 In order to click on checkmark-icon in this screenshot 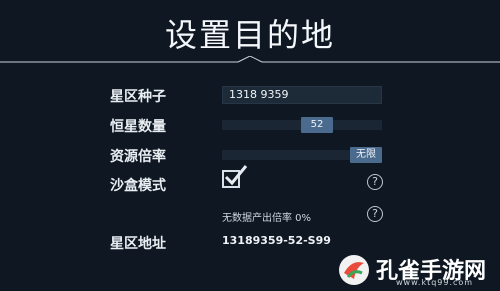, I will do `click(236, 175)`.